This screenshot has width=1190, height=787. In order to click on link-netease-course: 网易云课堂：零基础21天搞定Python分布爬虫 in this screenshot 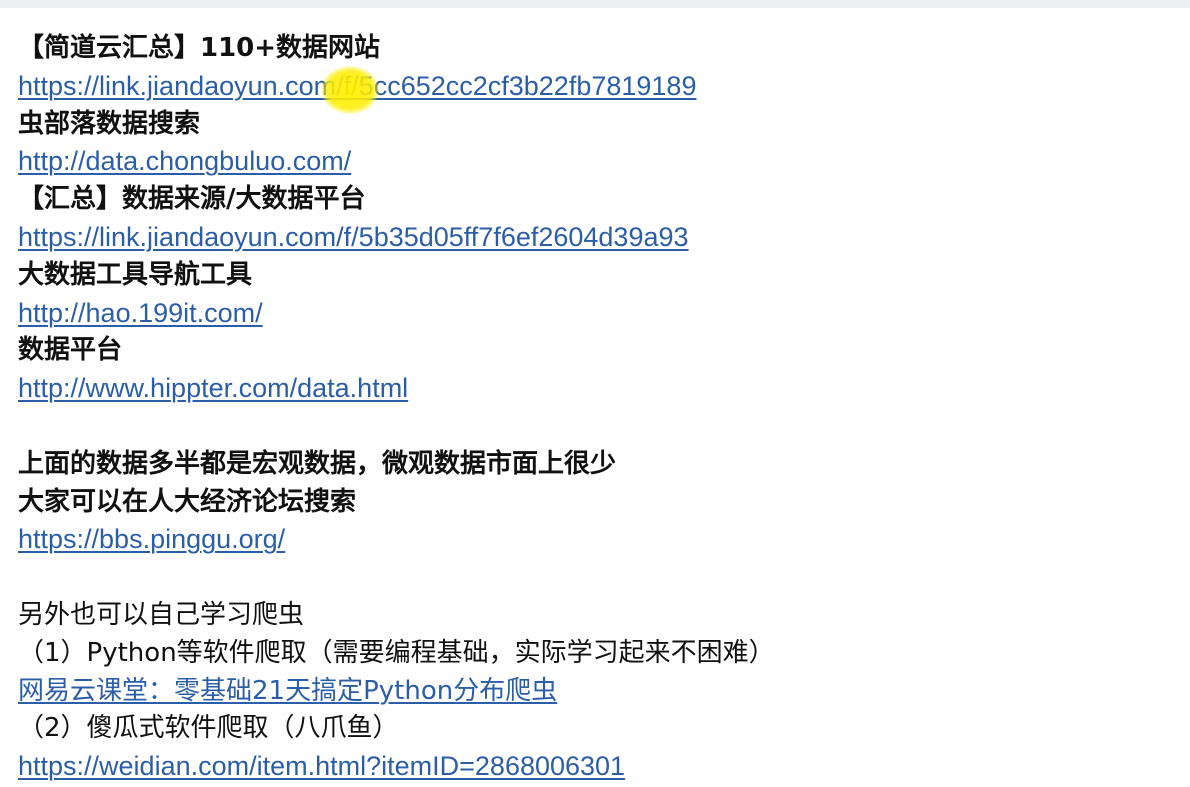, I will do `click(287, 691)`.